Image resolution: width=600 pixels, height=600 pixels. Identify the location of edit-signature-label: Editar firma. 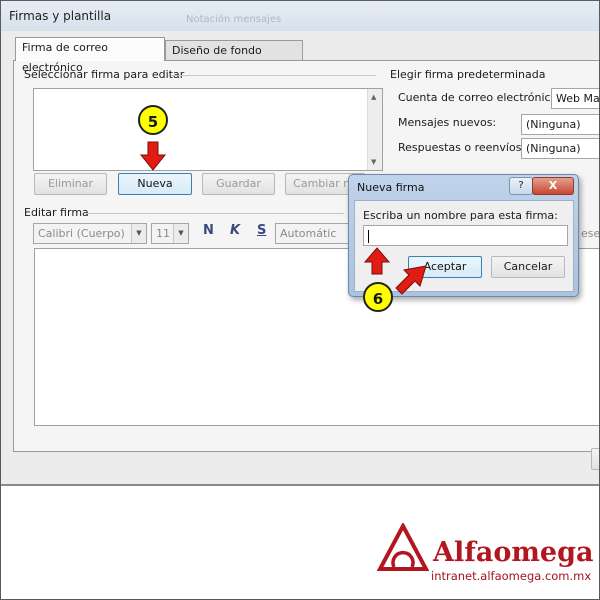
(56, 212).